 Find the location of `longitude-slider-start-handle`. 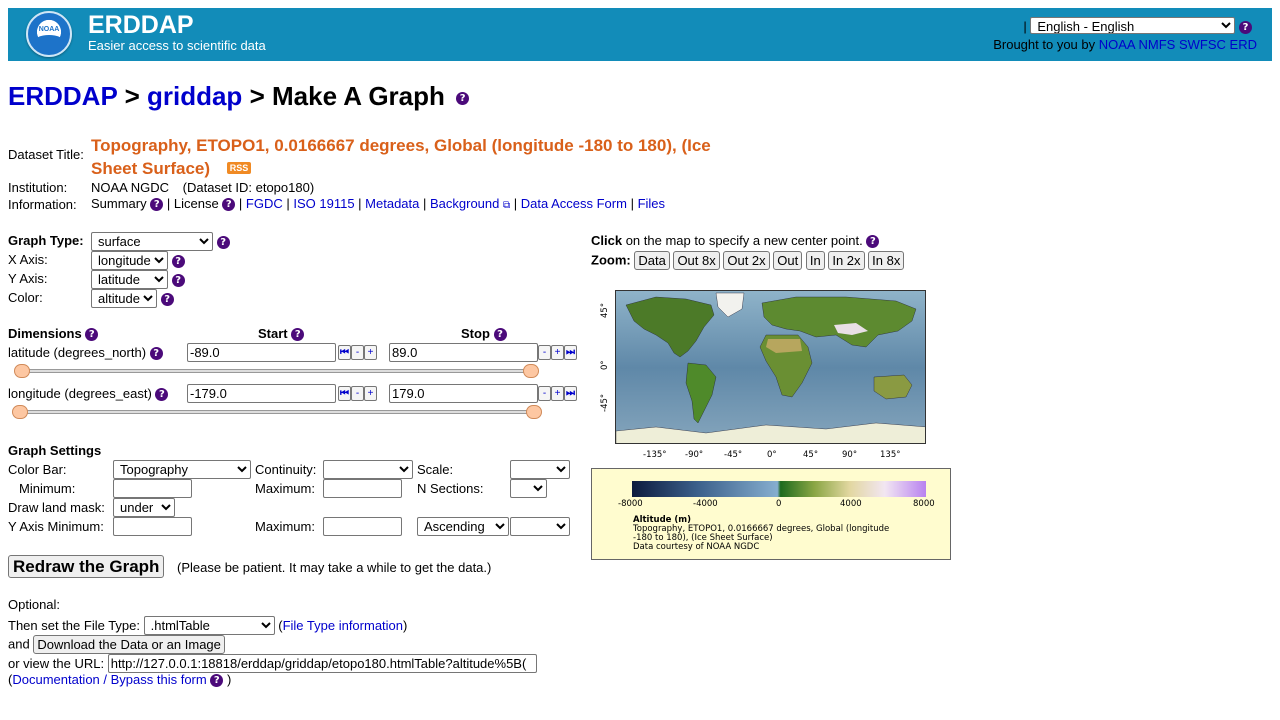

longitude-slider-start-handle is located at coordinates (20, 412).